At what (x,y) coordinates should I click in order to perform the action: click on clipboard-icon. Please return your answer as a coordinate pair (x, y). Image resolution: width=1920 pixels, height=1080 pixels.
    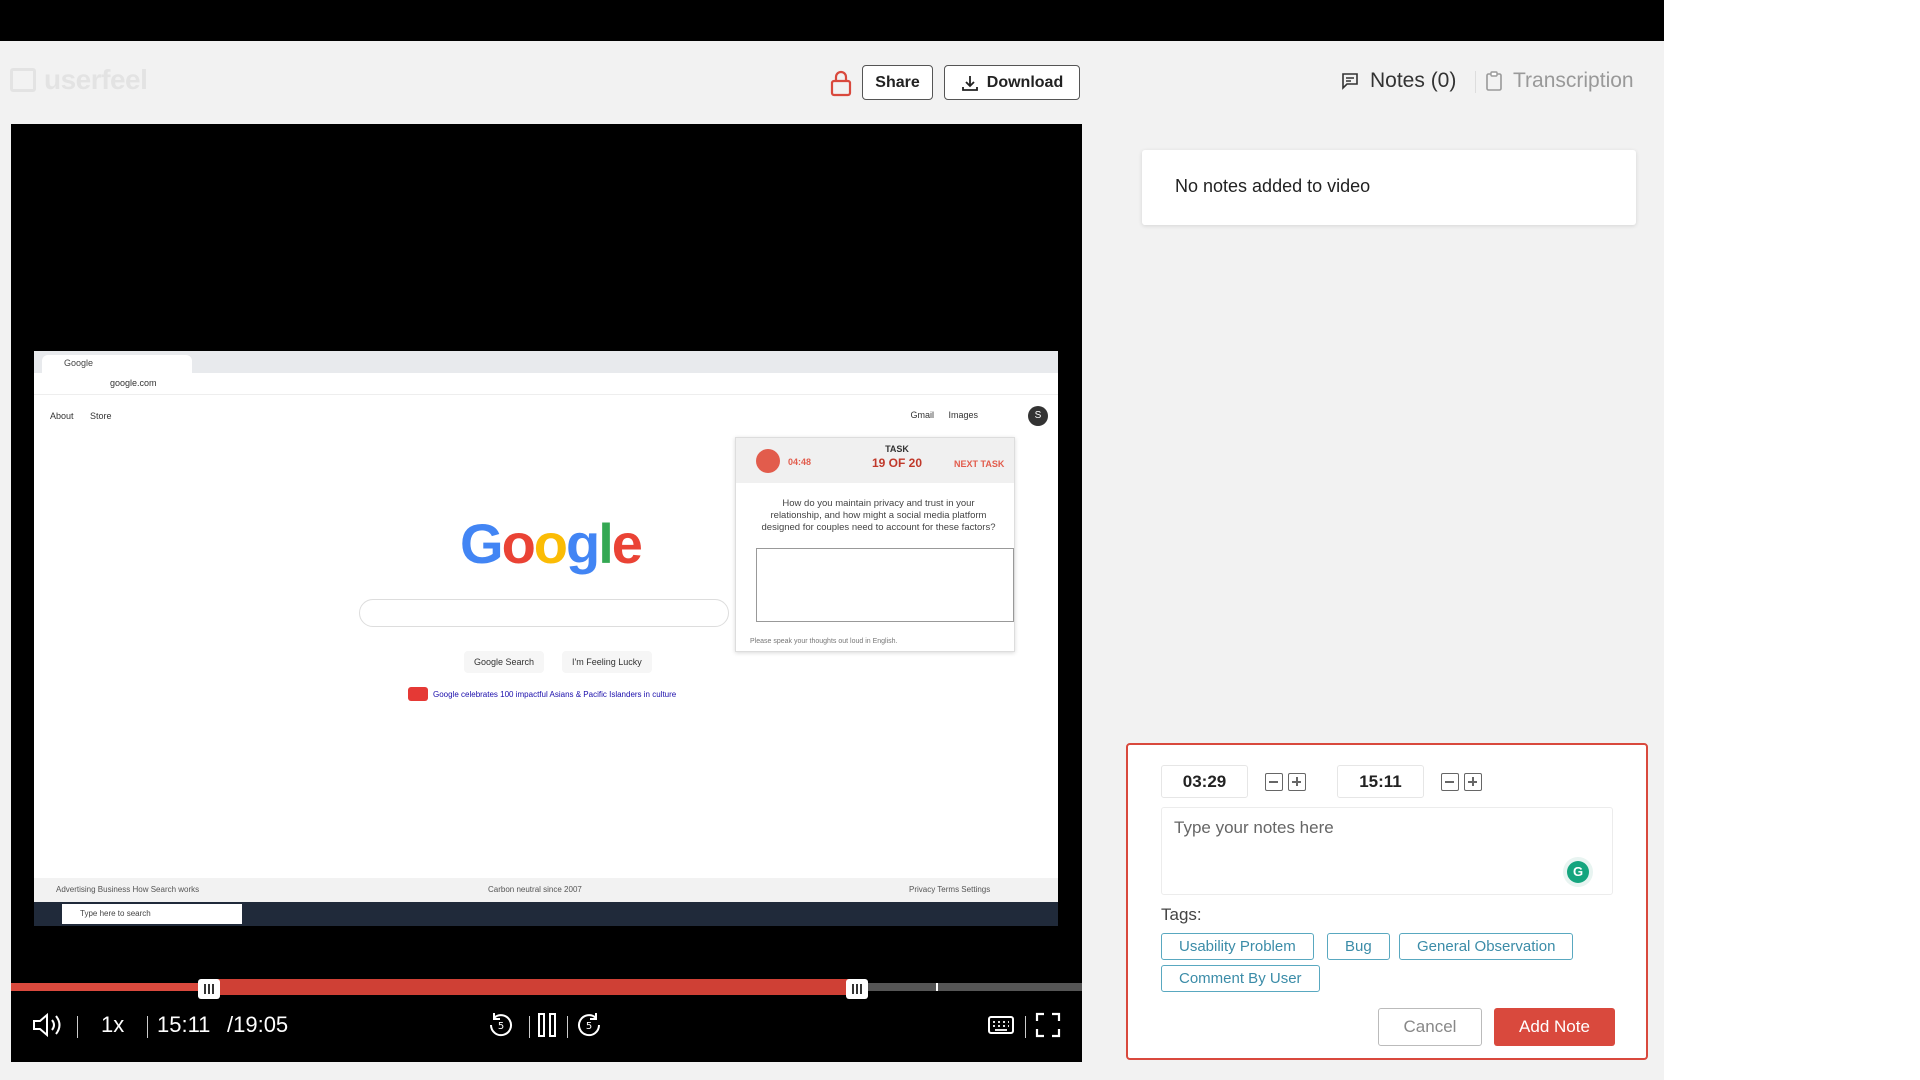
    Looking at the image, I should click on (1494, 81).